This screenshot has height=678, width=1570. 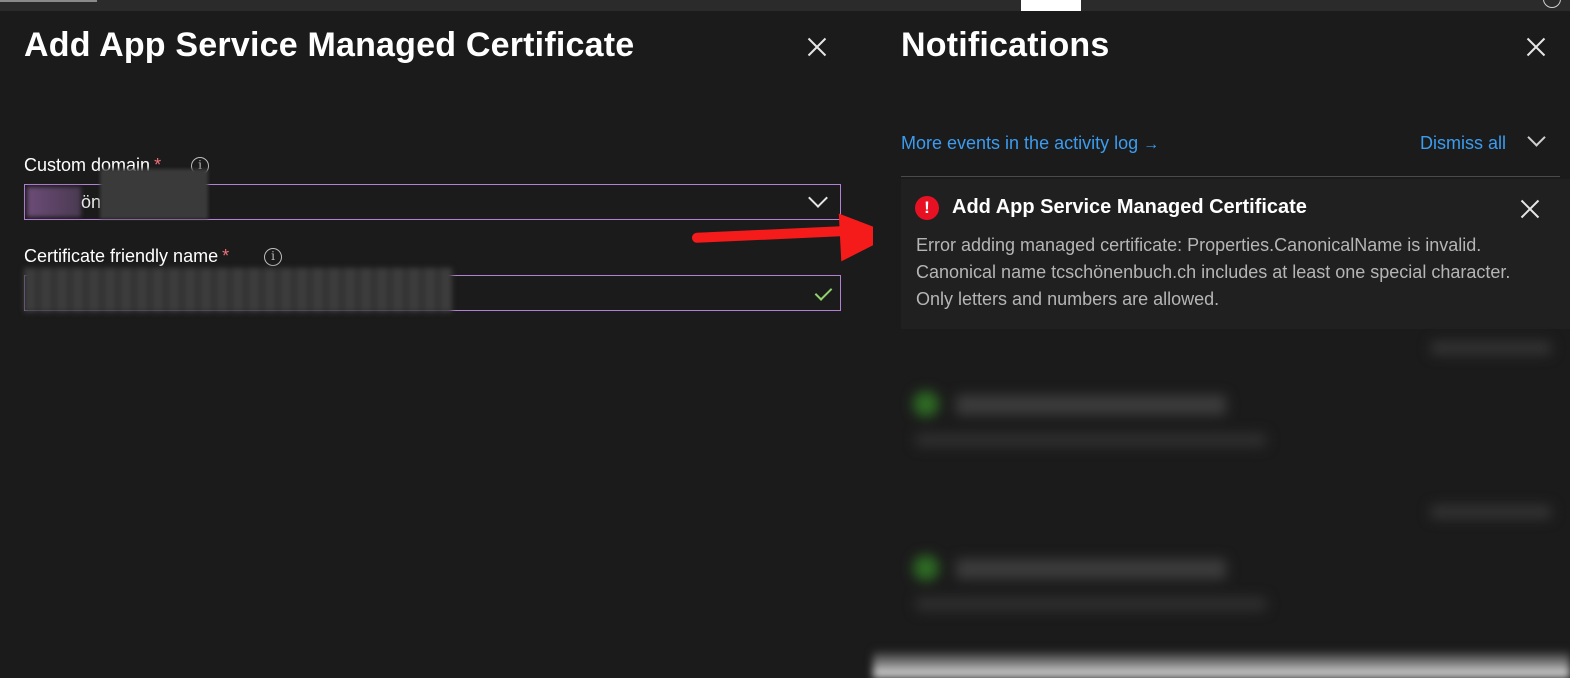 I want to click on required-mark: *, so click(x=226, y=256).